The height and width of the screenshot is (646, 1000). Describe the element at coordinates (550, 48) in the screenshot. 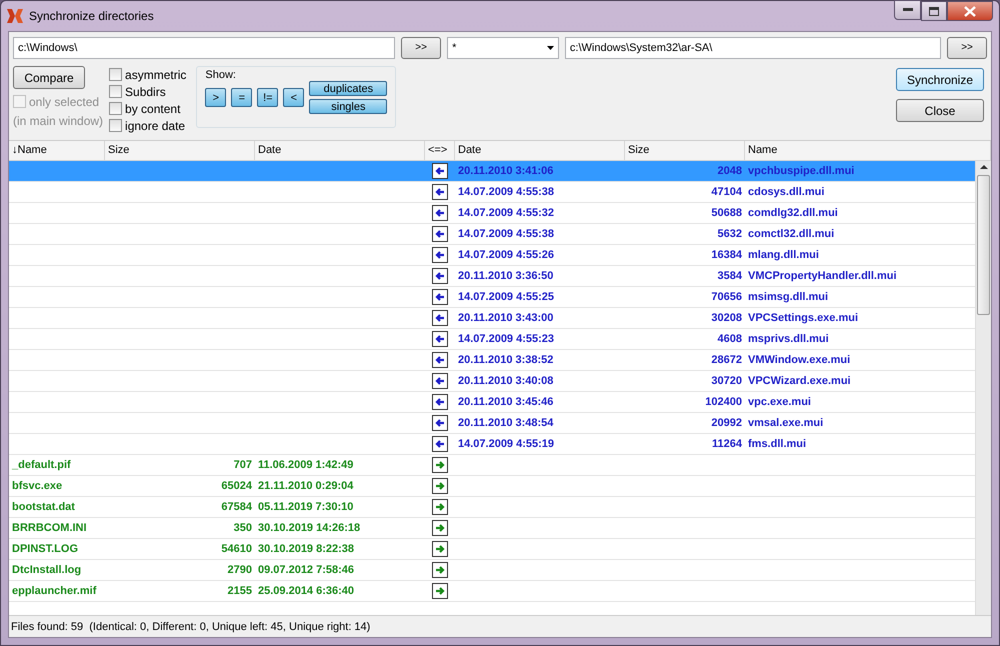

I see `dropdown-caret-icon` at that location.